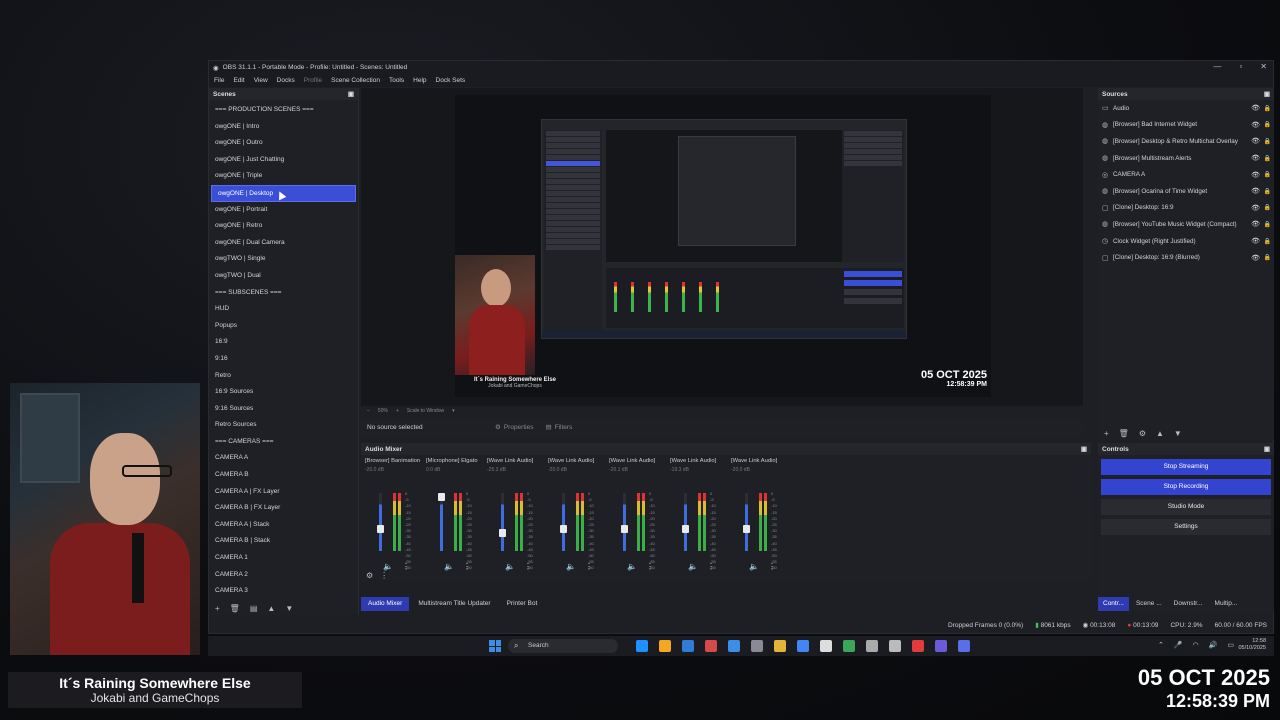 The height and width of the screenshot is (720, 1280). Describe the element at coordinates (385, 604) in the screenshot. I see `tab-audio-mixer: Audio Mixer` at that location.